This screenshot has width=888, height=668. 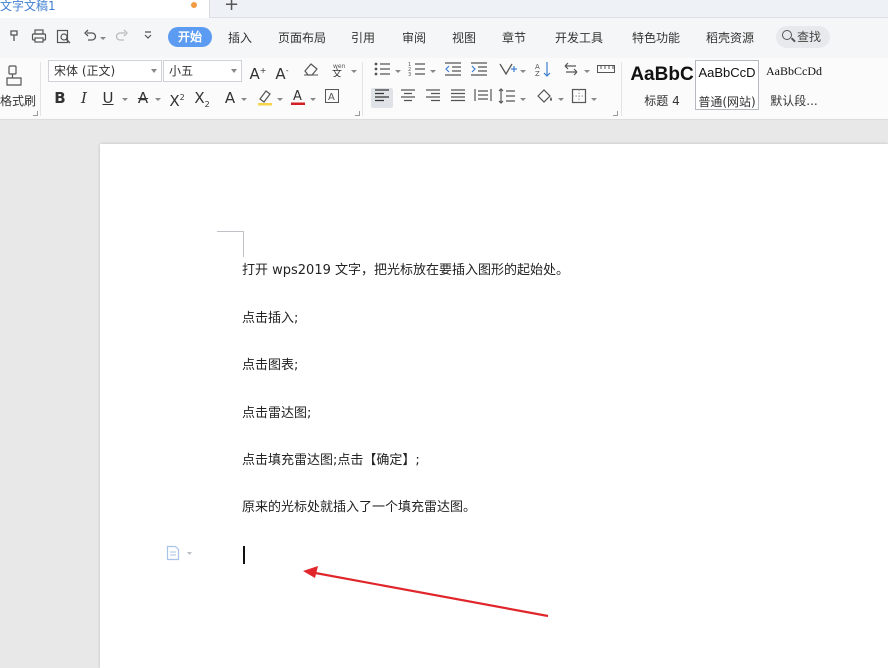 What do you see at coordinates (398, 71) in the screenshot?
I see `bullet-list-dropdown-icon` at bounding box center [398, 71].